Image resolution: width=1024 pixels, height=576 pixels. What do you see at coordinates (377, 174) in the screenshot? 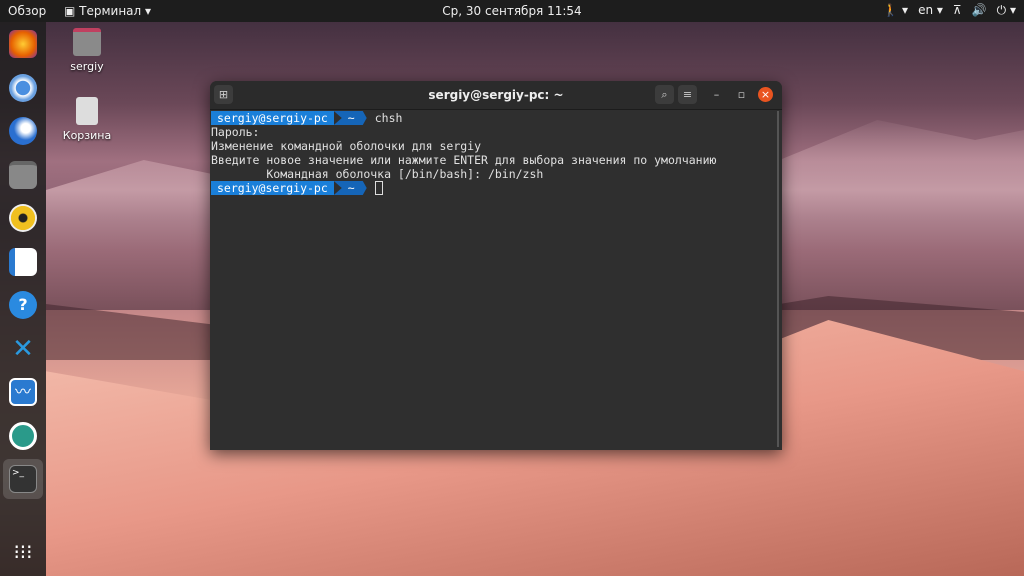
I see `output-line: Командная оболочка [/bin/bash]: /bin/zsh` at bounding box center [377, 174].